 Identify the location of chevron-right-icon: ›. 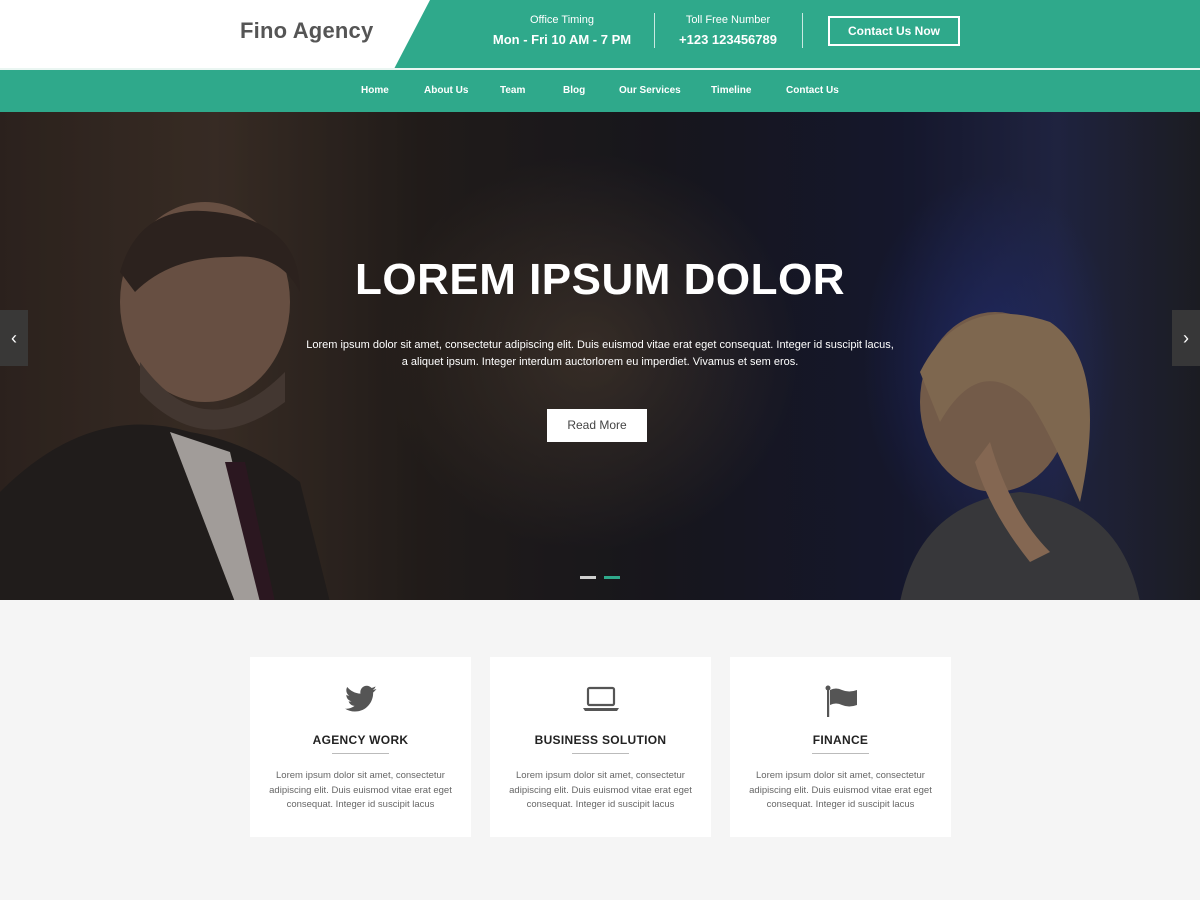
(1186, 338).